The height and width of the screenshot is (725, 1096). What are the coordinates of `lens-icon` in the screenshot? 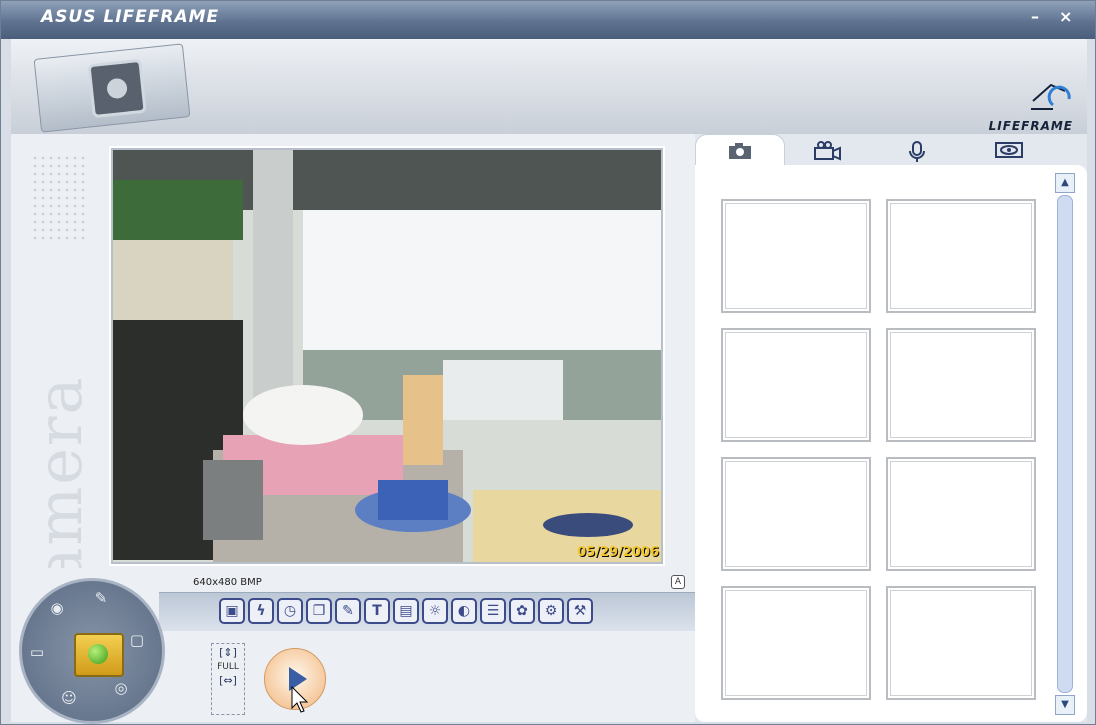 It's located at (117, 88).